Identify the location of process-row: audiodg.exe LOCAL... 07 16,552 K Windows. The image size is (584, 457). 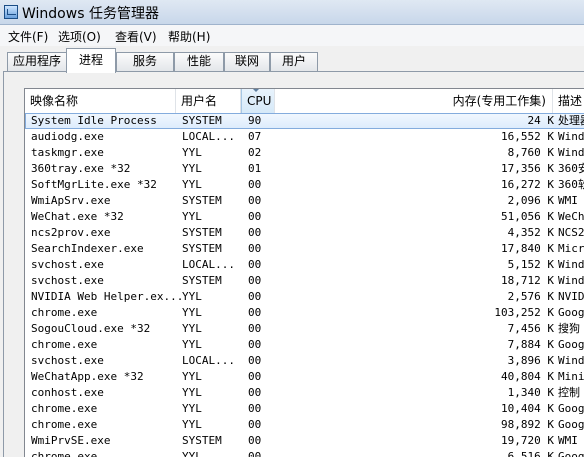
(304, 137).